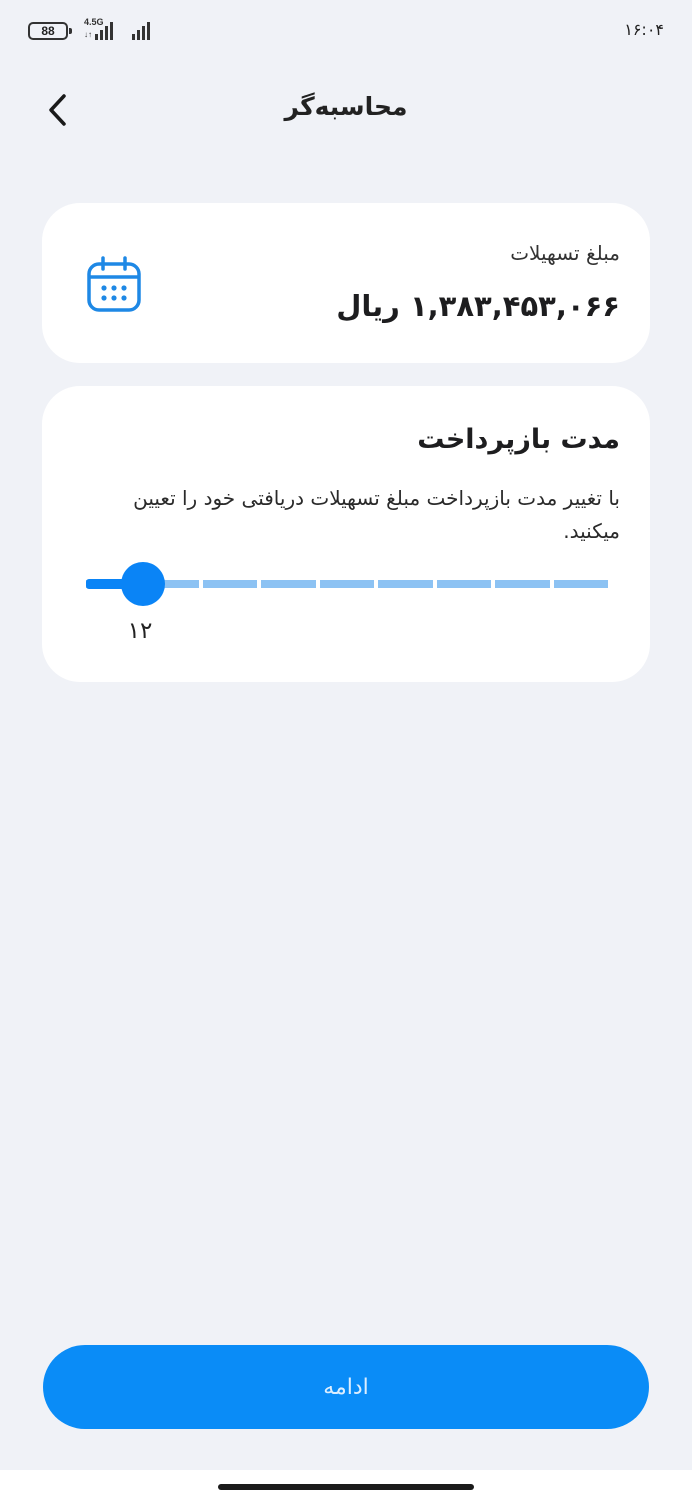  I want to click on navigation-bar, so click(346, 1485).